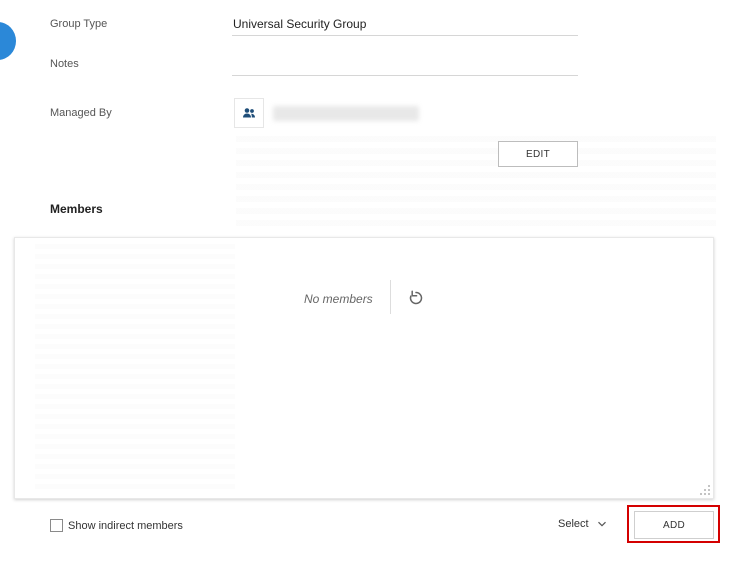 The image size is (740, 563). Describe the element at coordinates (405, 75) in the screenshot. I see `notes-underline` at that location.